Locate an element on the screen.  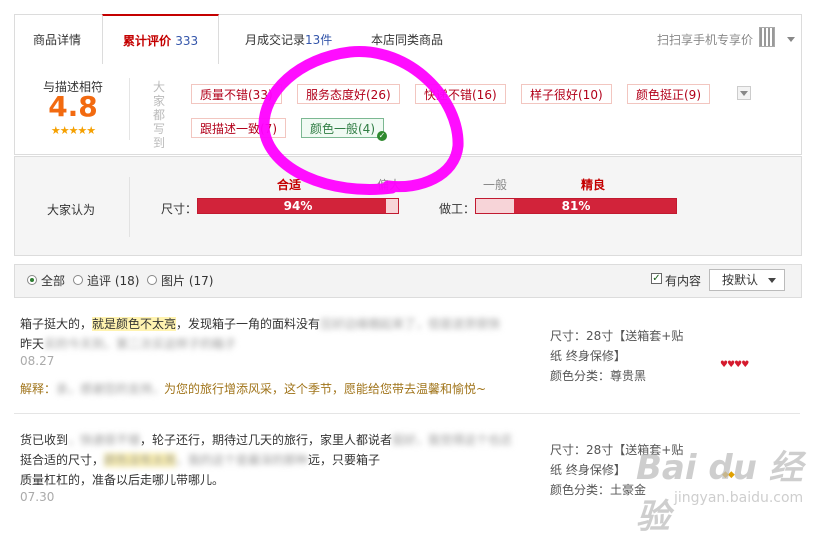
review-text-part: 货已收到 is located at coordinates (44, 440).